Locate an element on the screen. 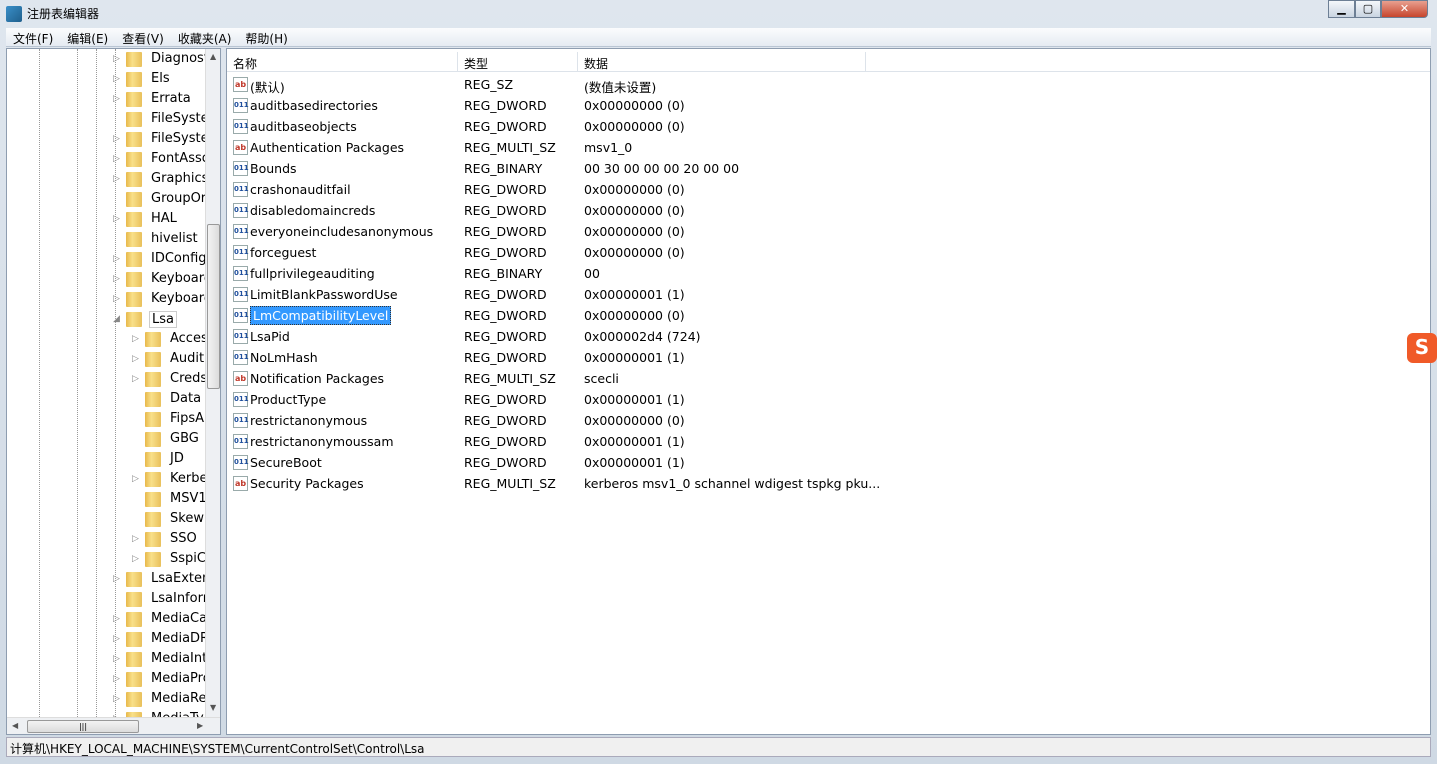 This screenshot has height=764, width=1437. tree-item: ▷ Kerber is located at coordinates (106, 480).